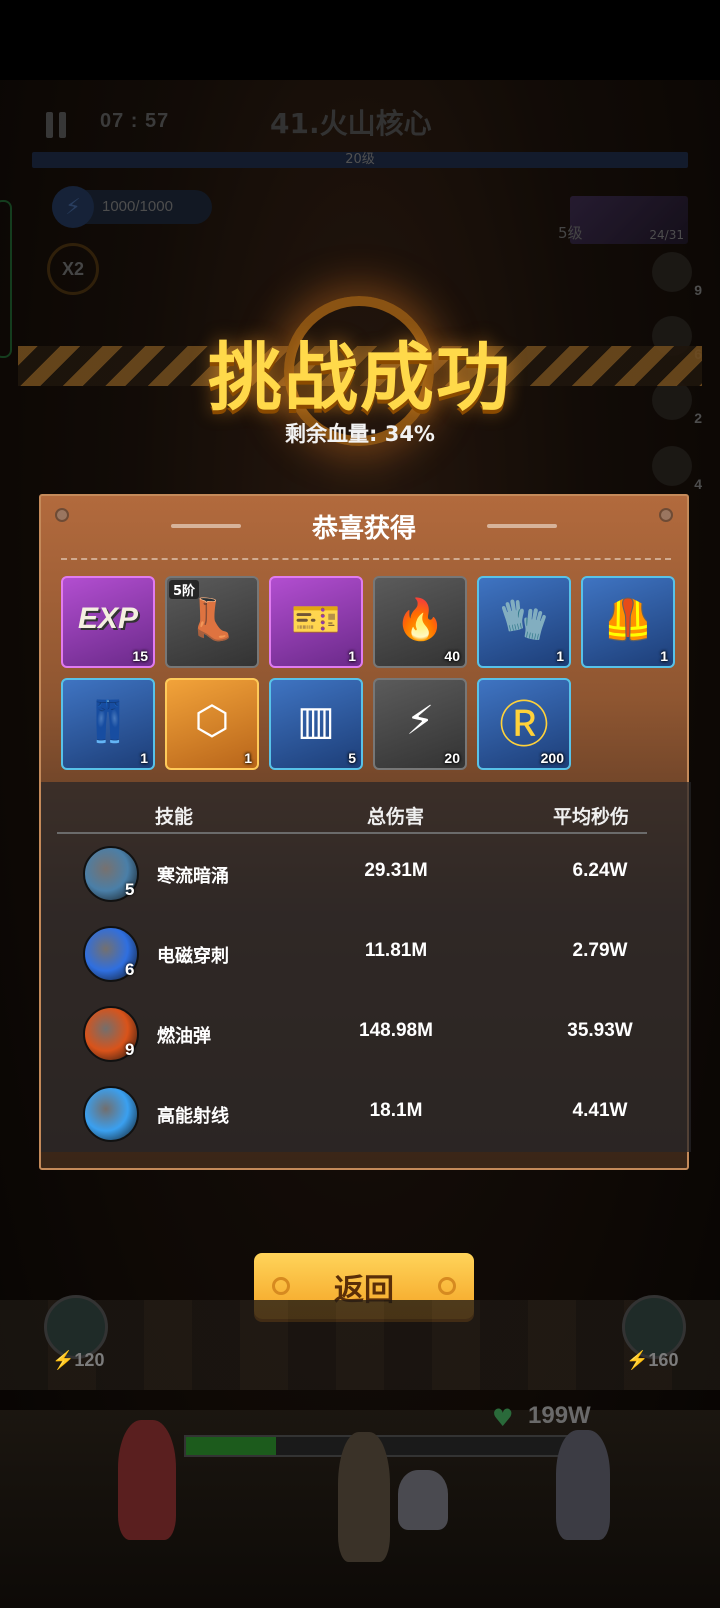 The image size is (720, 1608). I want to click on stats-header: 技能 总伤害 平均秒伤, so click(366, 817).